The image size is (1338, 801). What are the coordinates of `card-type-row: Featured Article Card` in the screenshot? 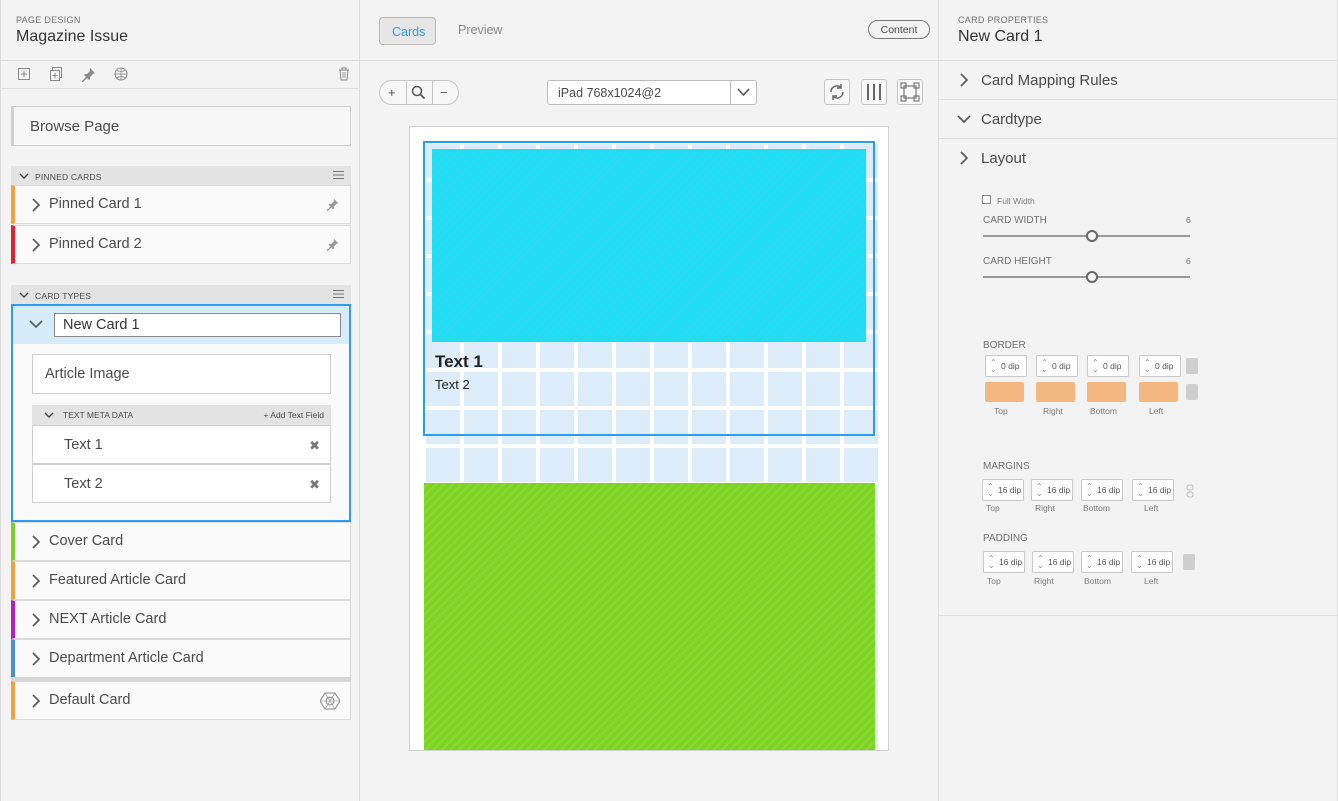 It's located at (181, 580).